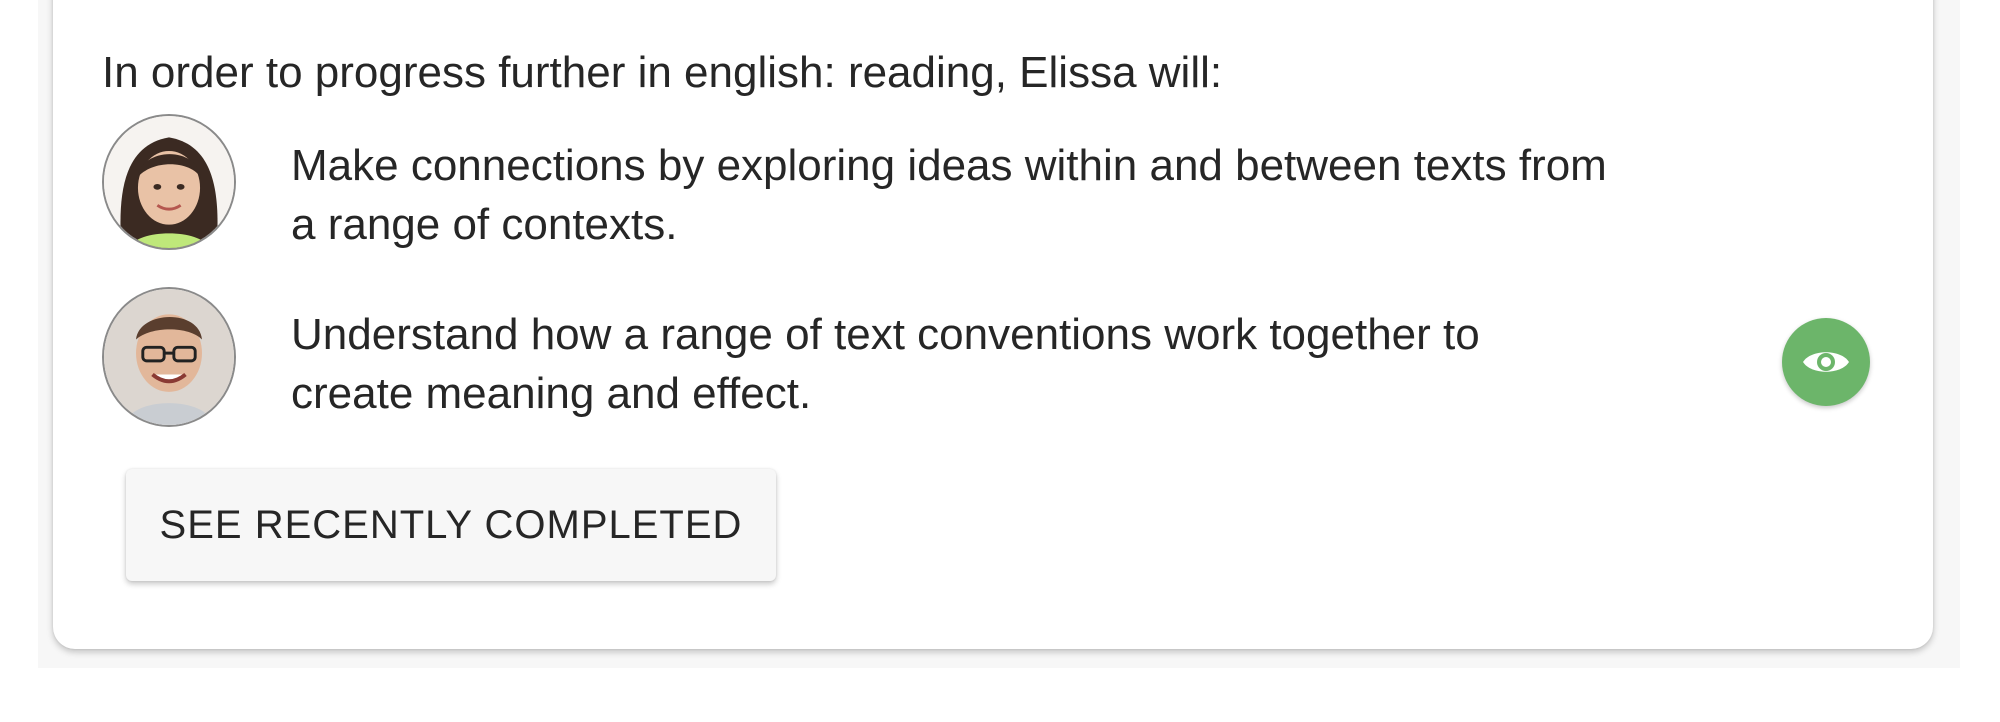 This screenshot has width=2000, height=722. I want to click on view-goal-button, so click(1826, 362).